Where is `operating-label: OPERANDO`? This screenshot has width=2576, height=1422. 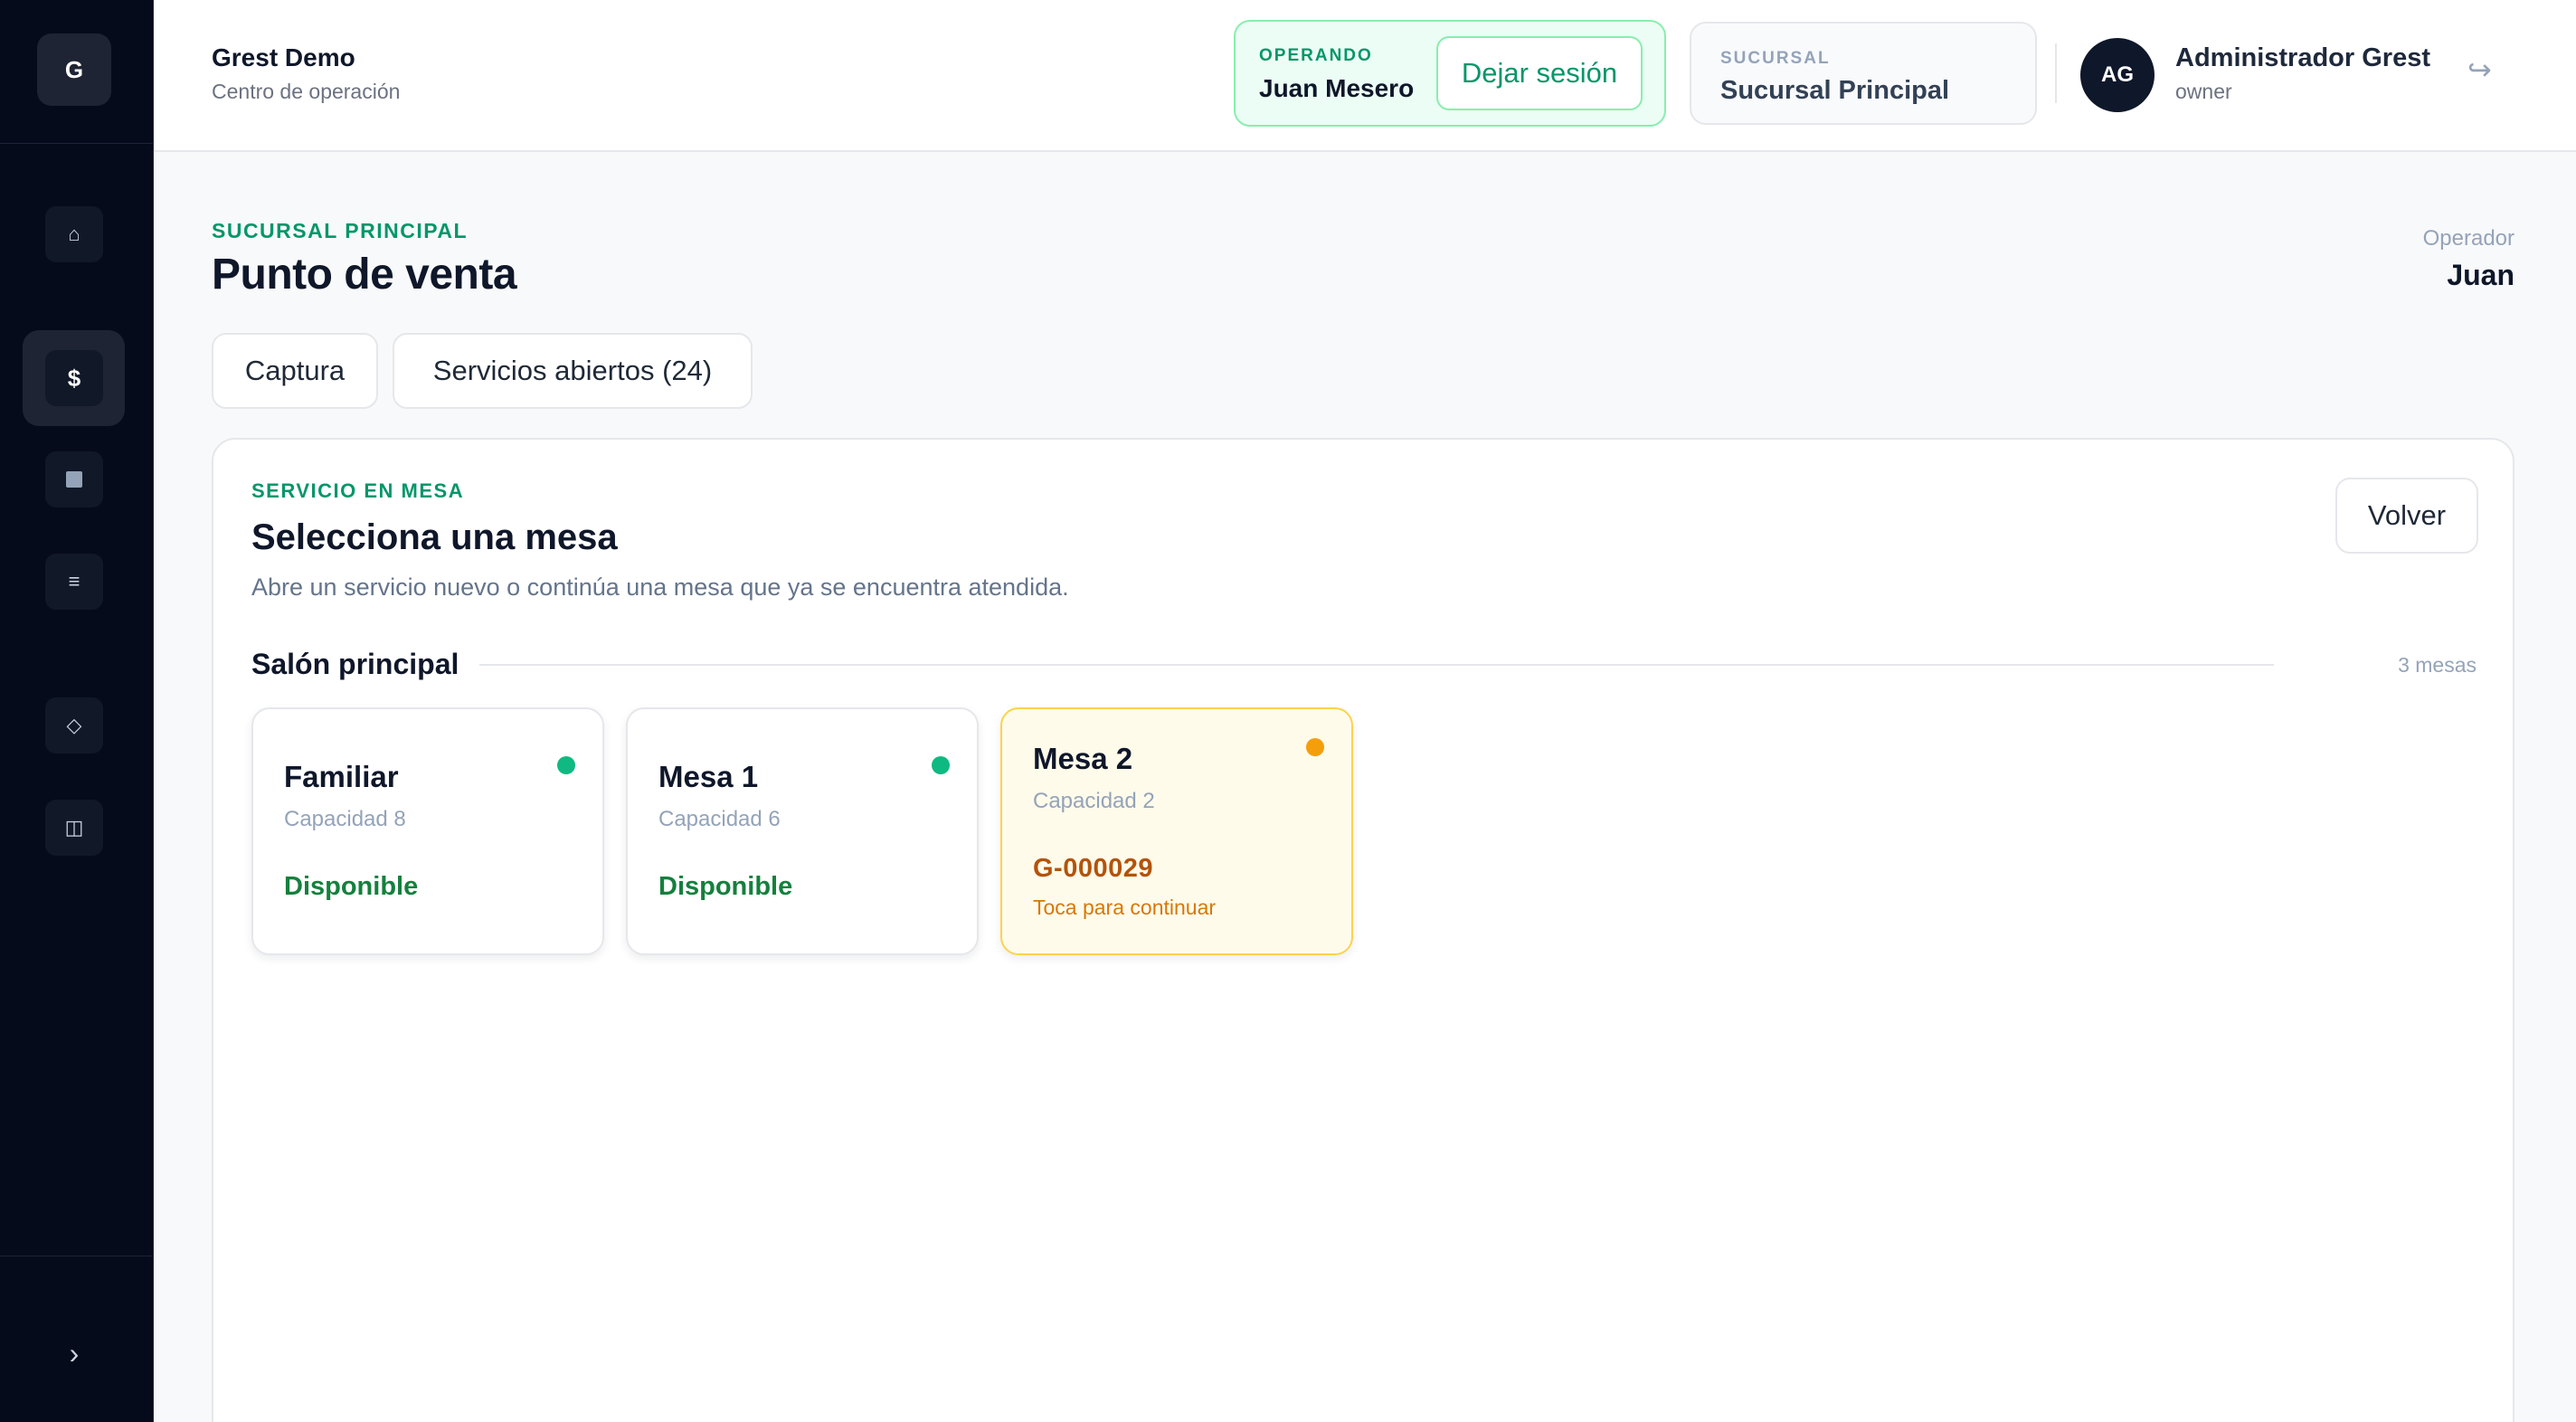
operating-label: OPERANDO is located at coordinates (1316, 55).